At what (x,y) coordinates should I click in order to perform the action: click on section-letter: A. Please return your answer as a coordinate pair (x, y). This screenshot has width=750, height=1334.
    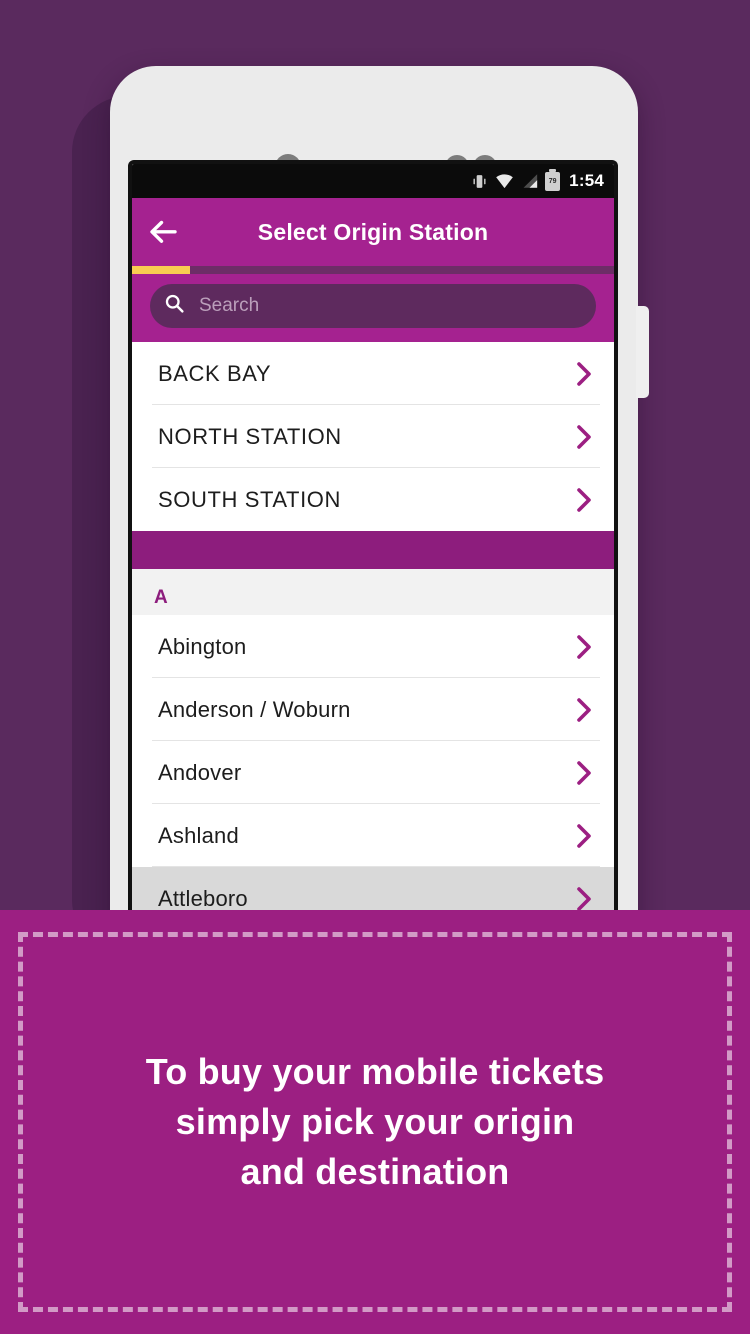
    Looking at the image, I should click on (161, 597).